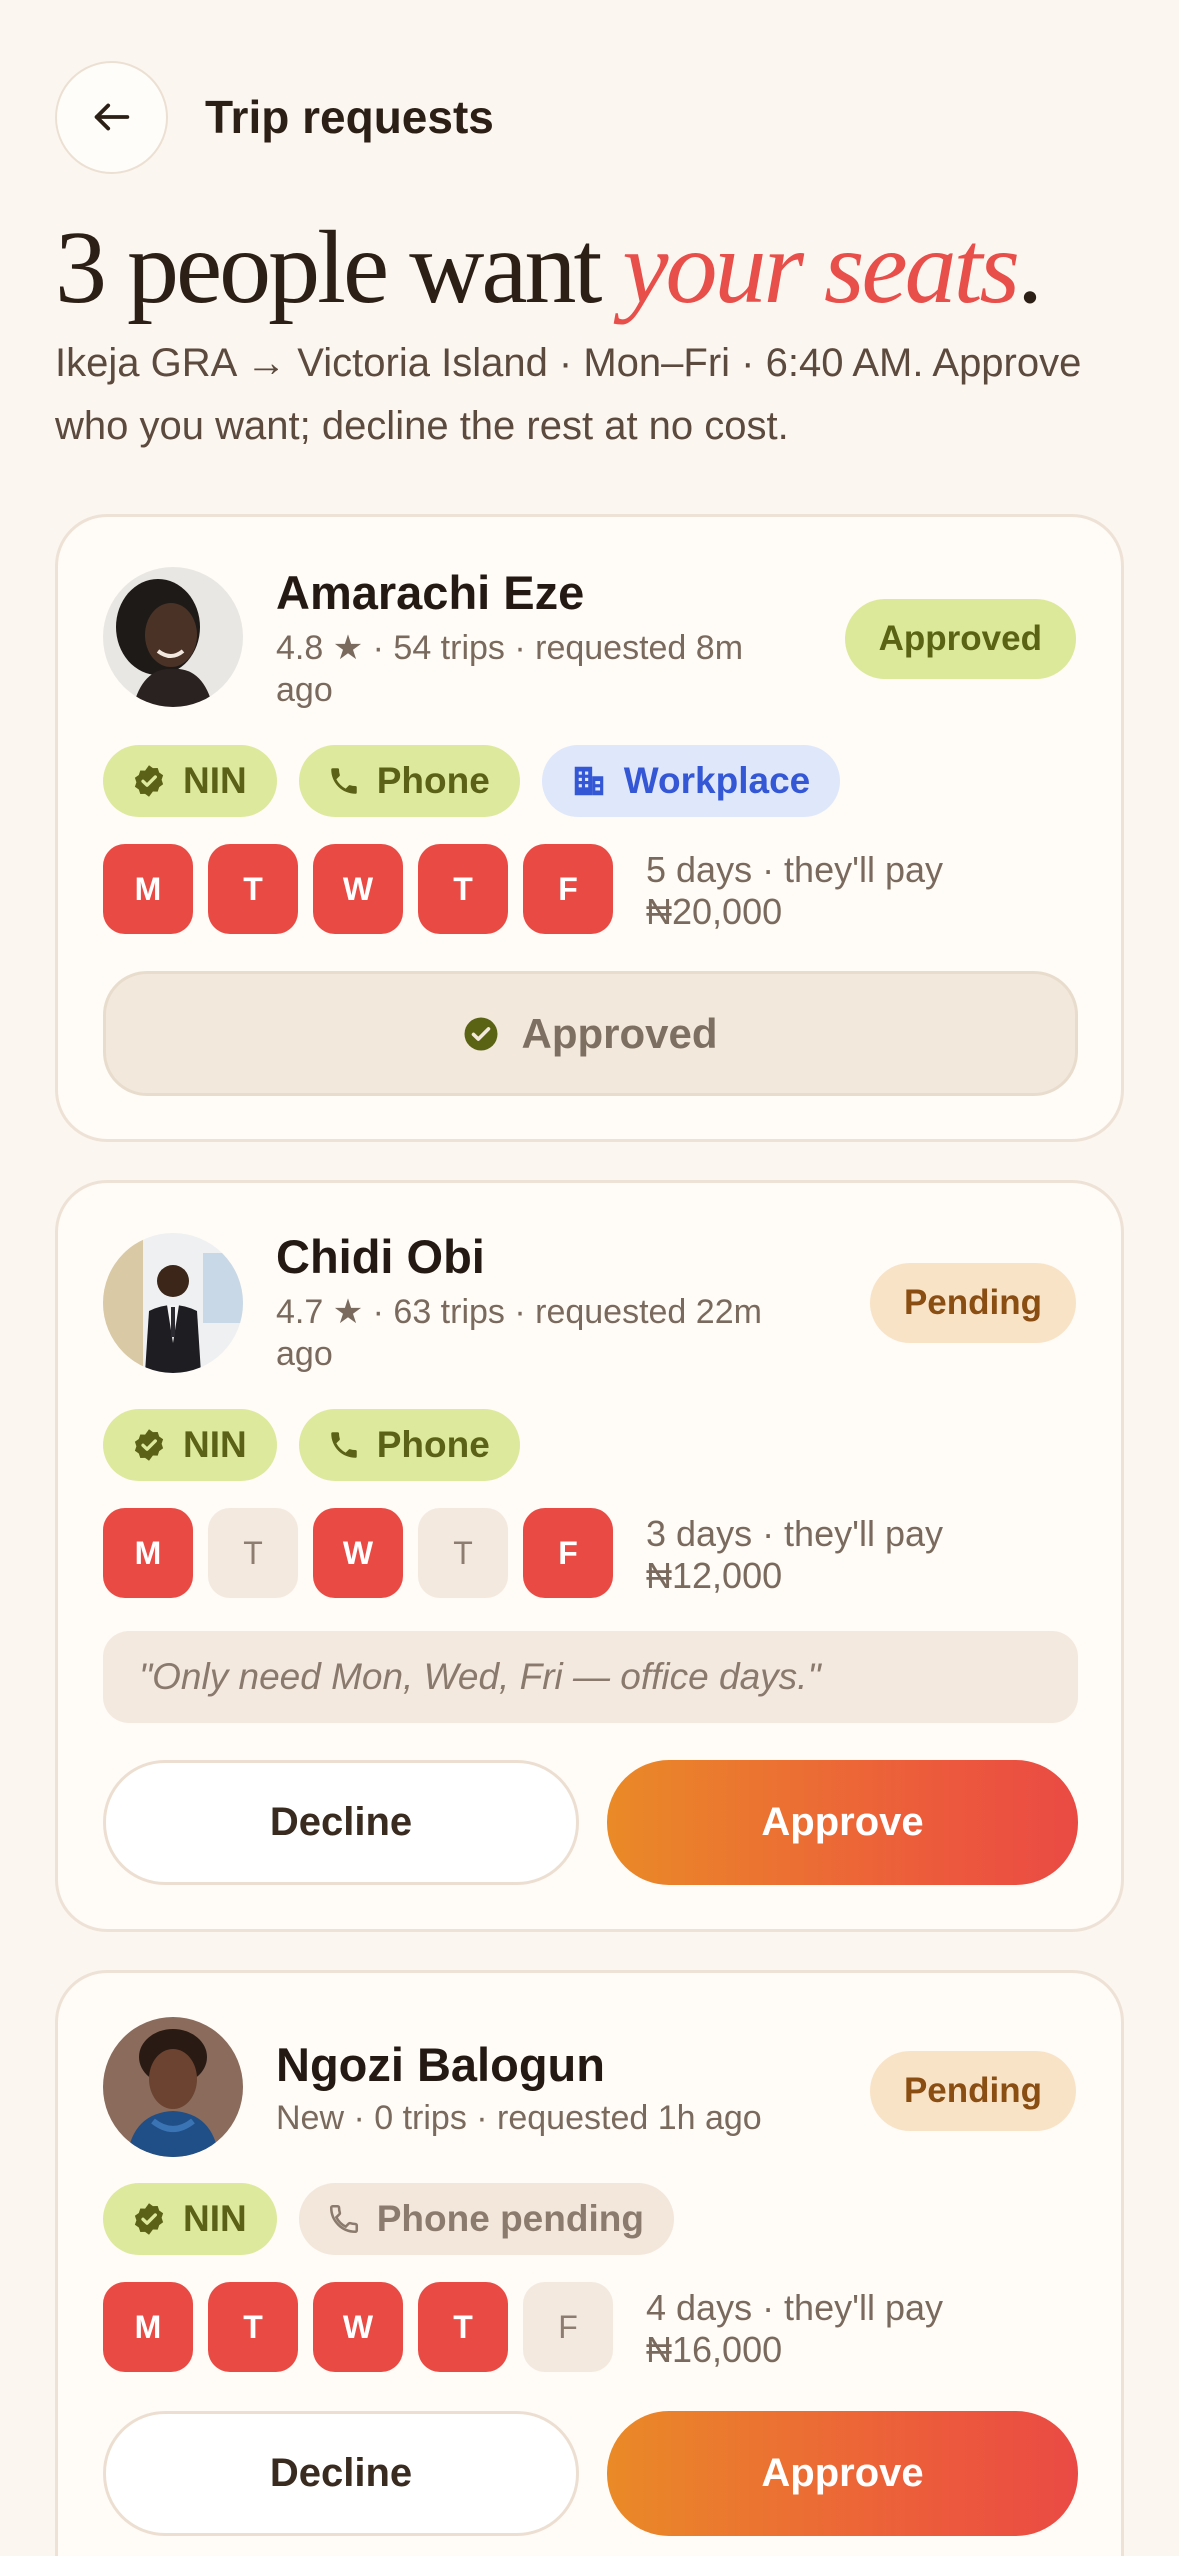  I want to click on requester-name: Ngozi Balogun, so click(440, 2064).